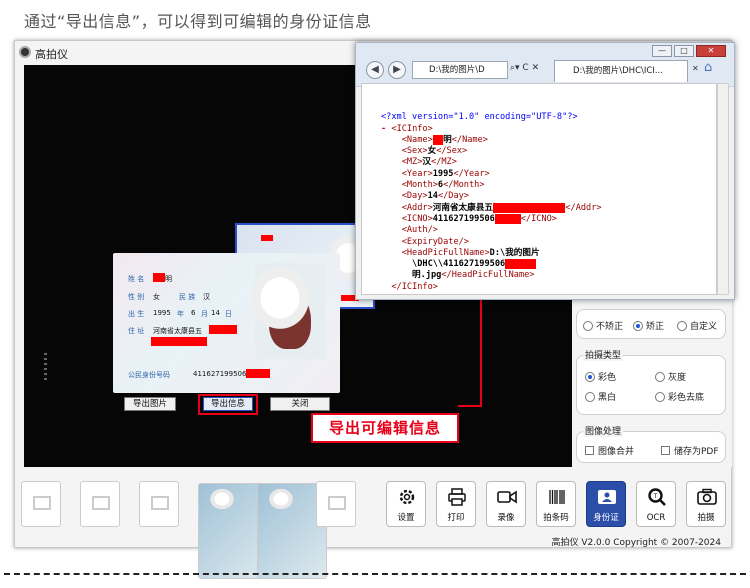  What do you see at coordinates (556, 504) in the screenshot?
I see `barcode-button: 拍条码` at bounding box center [556, 504].